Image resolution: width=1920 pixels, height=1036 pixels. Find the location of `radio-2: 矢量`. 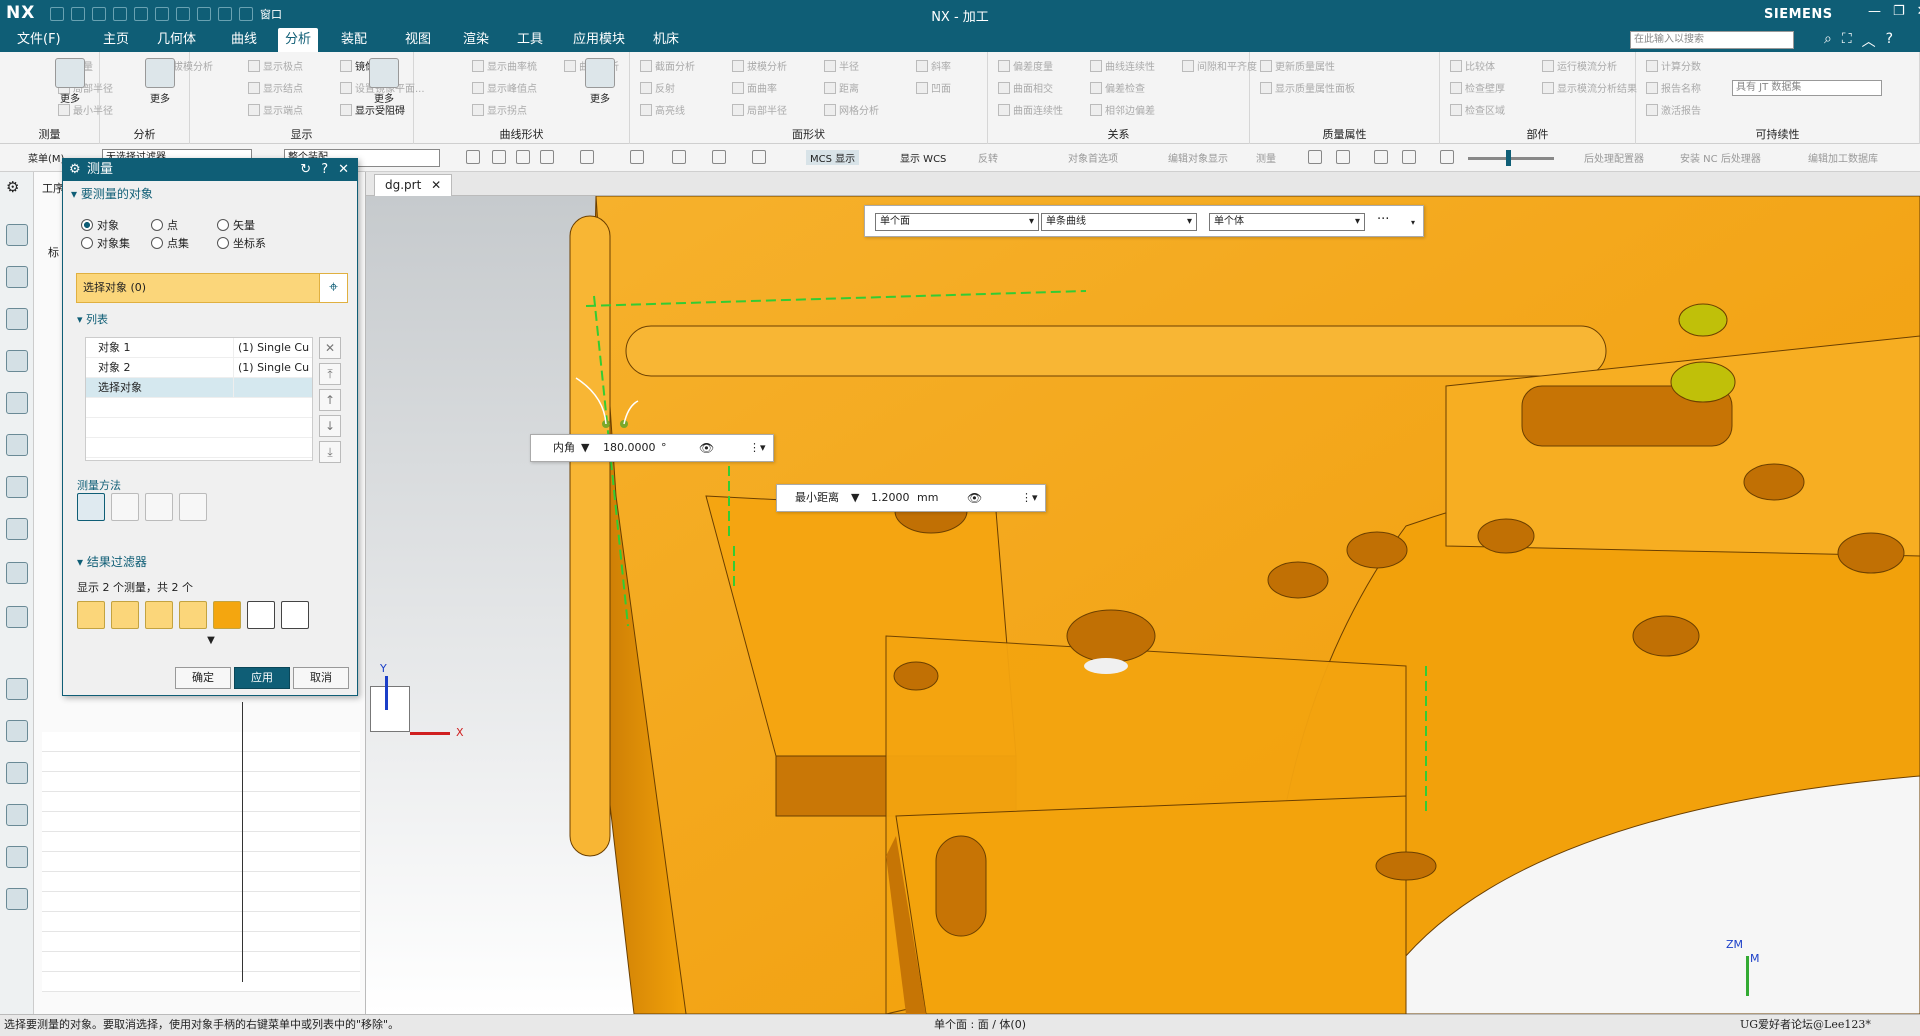

radio-2: 矢量 is located at coordinates (236, 225).